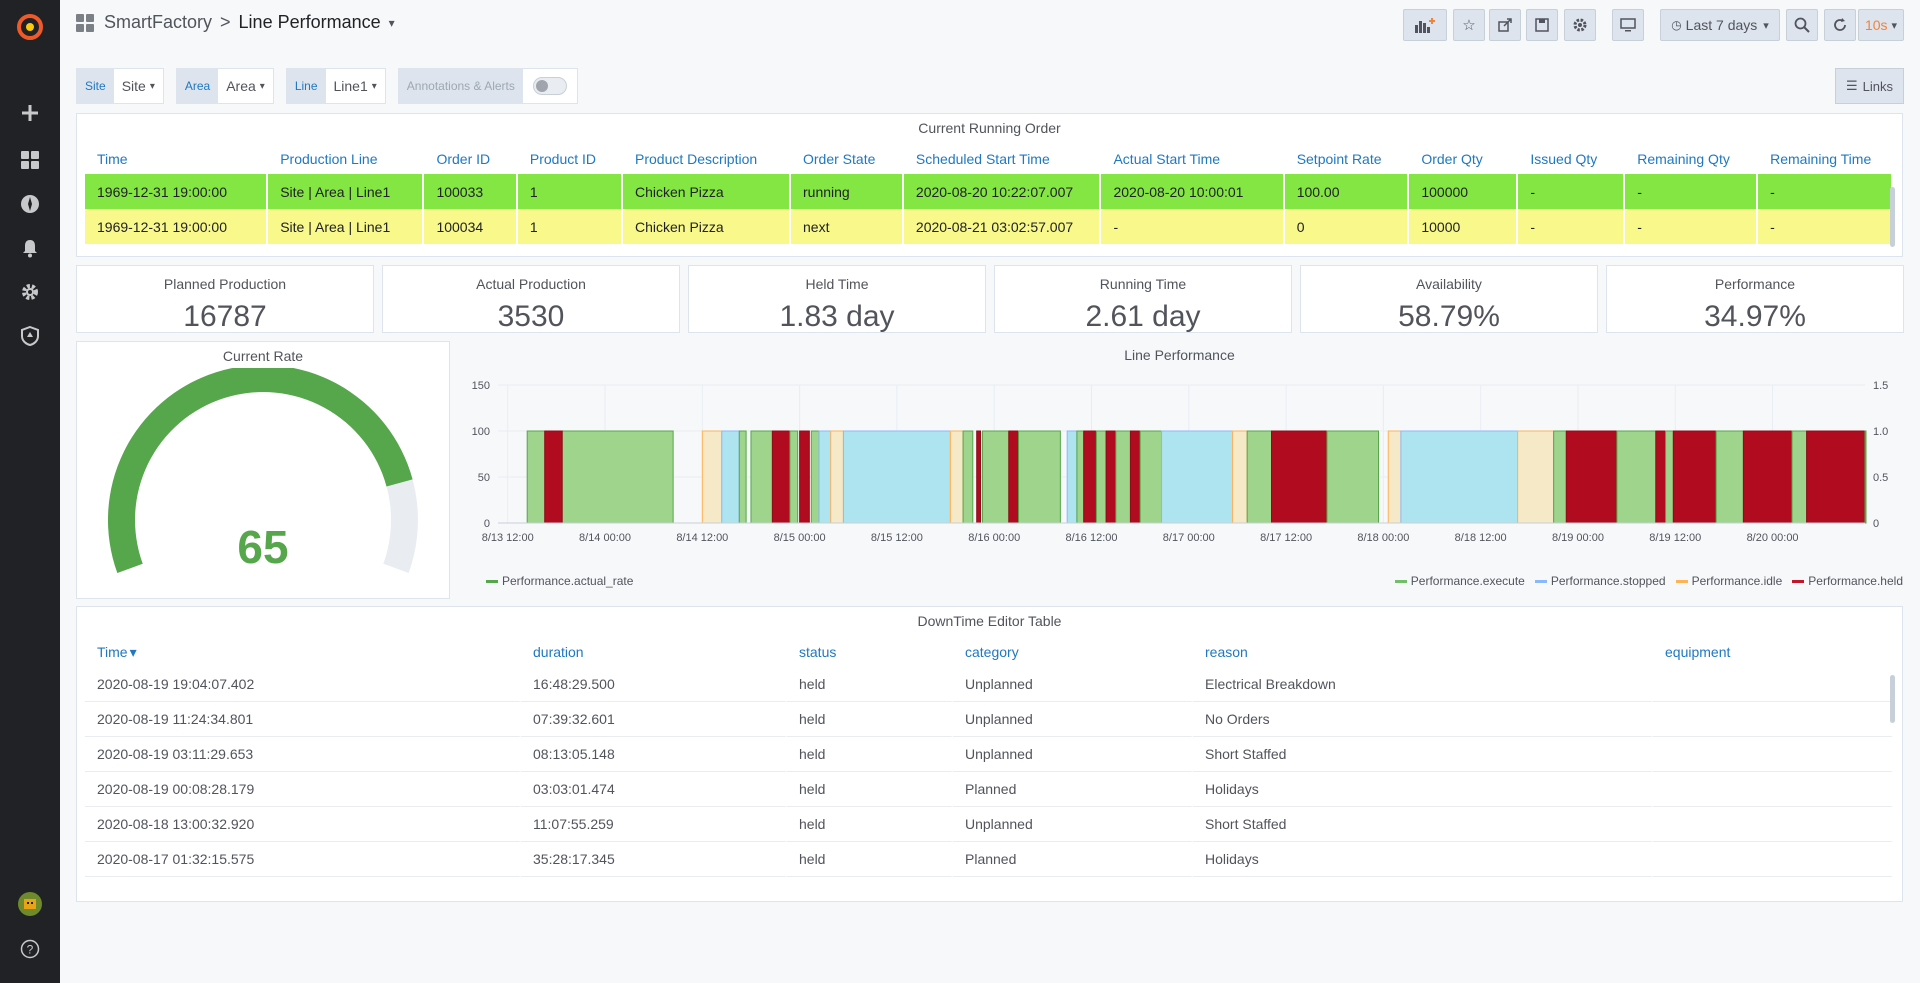 Image resolution: width=1920 pixels, height=983 pixels. Describe the element at coordinates (1608, 581) in the screenshot. I see `legend-label: Performance.stopped` at that location.